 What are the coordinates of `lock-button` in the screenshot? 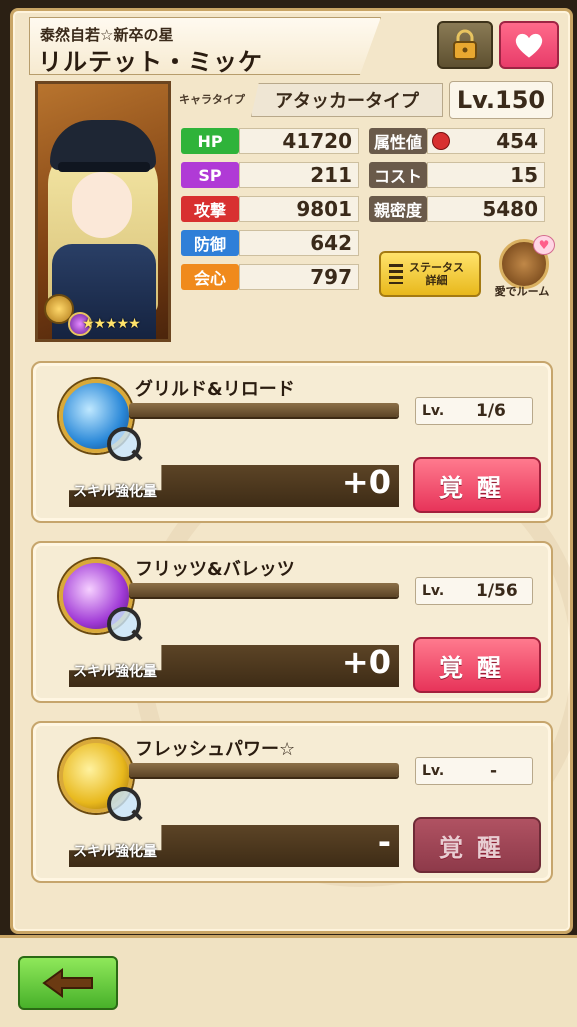 It's located at (465, 45).